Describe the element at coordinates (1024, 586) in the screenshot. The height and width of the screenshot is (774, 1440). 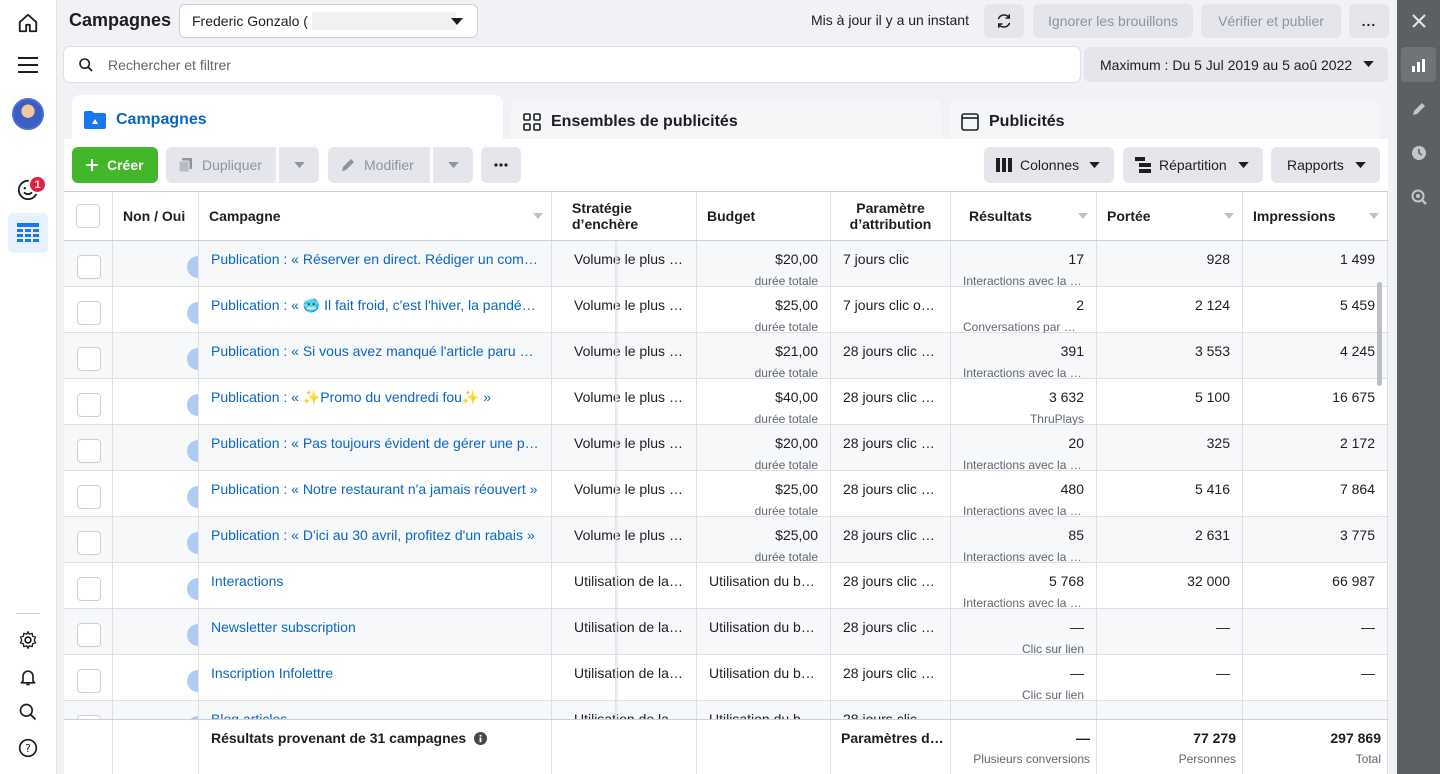
I see `results-cell: 5 768 Interactions avec la publication` at that location.